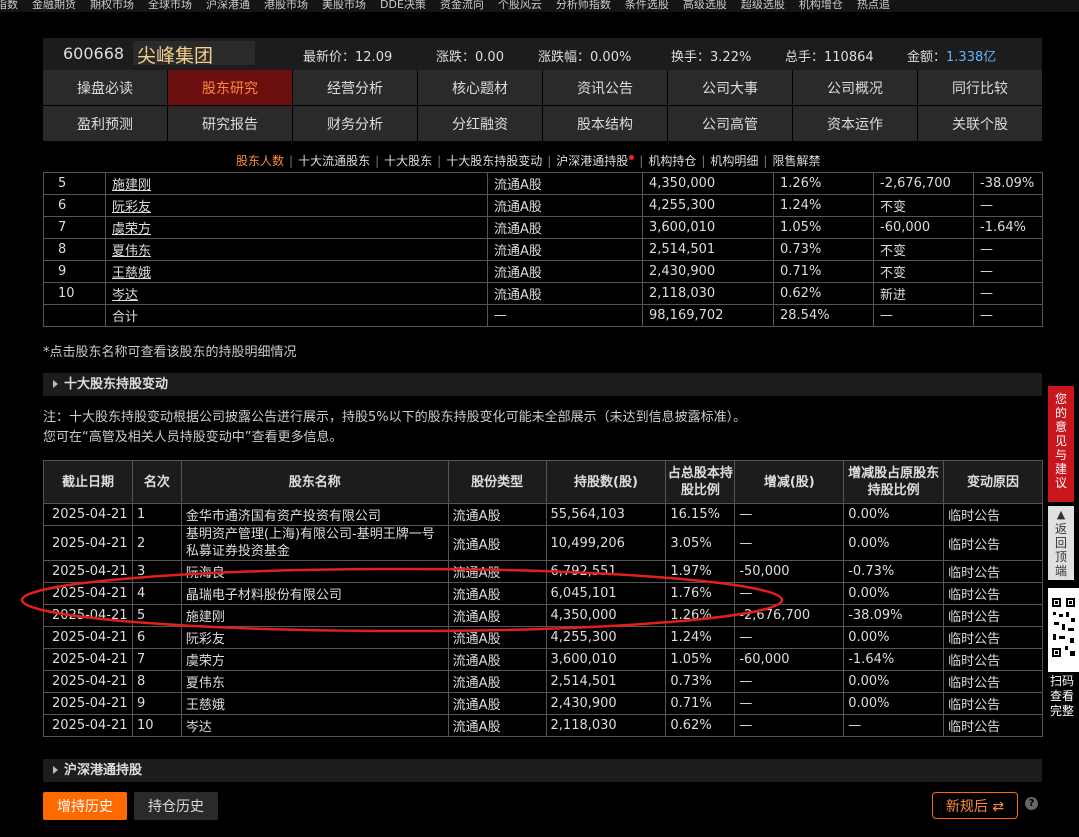  What do you see at coordinates (583, 5) in the screenshot?
I see `top-nav-item: 分析师指数` at bounding box center [583, 5].